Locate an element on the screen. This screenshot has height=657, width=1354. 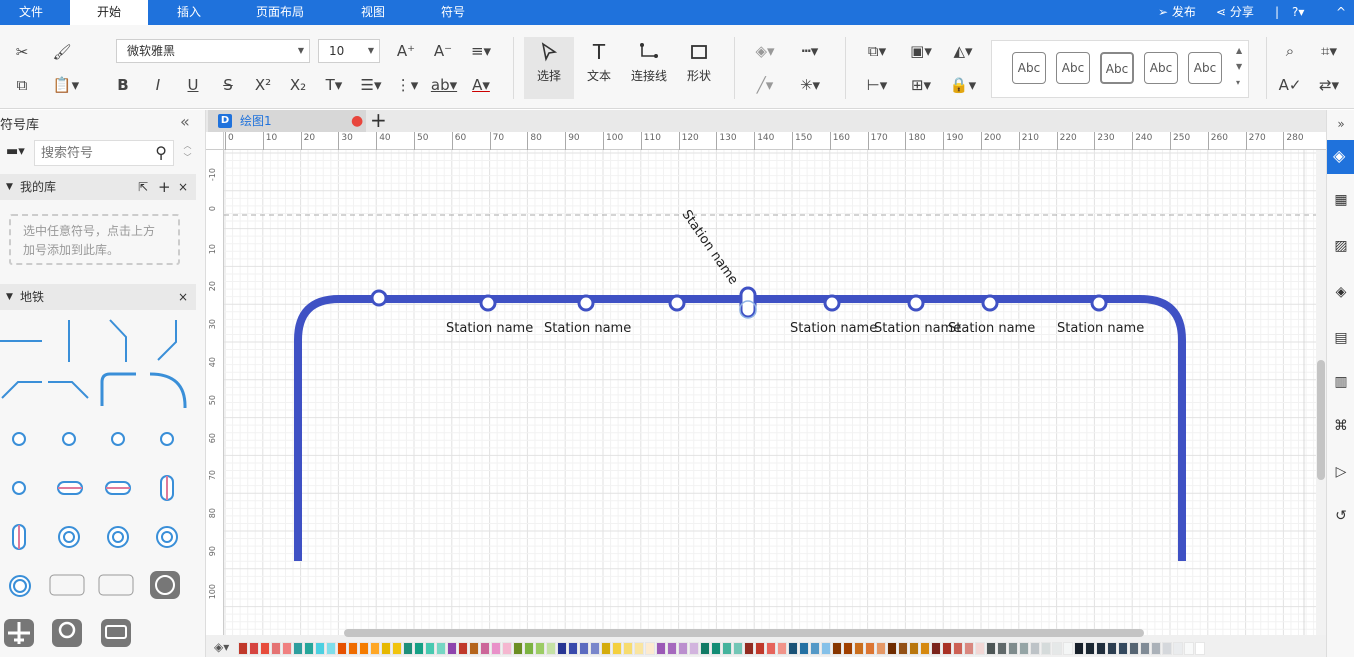
menu-file: 文件 is located at coordinates (31, 12).